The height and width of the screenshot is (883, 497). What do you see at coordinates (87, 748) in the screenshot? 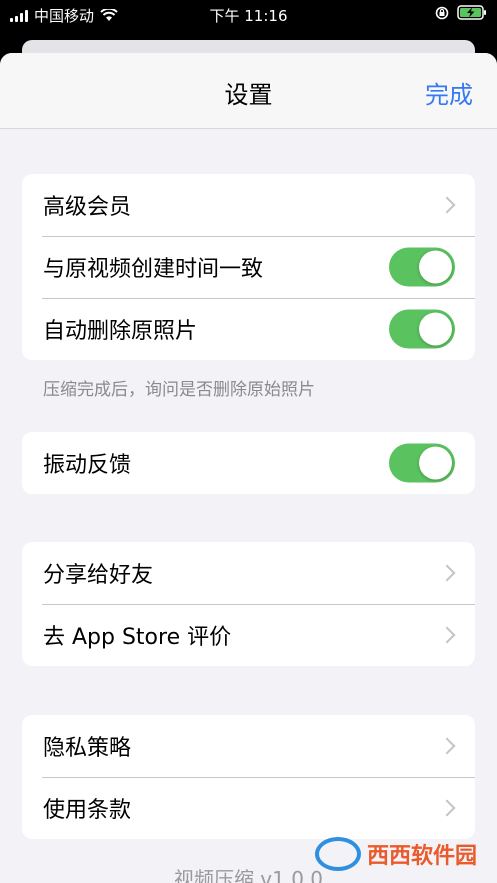
I see `privacy-label: 隐私策略` at bounding box center [87, 748].